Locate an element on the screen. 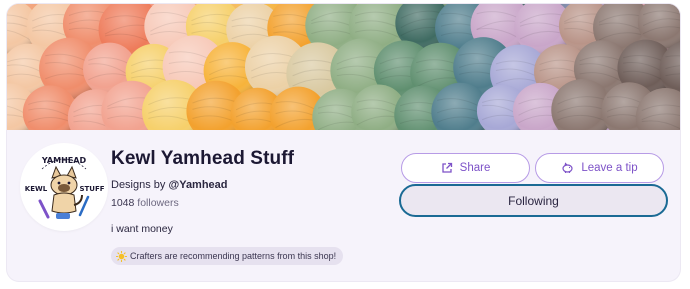 The width and height of the screenshot is (690, 289). followers-label: followers is located at coordinates (158, 203).